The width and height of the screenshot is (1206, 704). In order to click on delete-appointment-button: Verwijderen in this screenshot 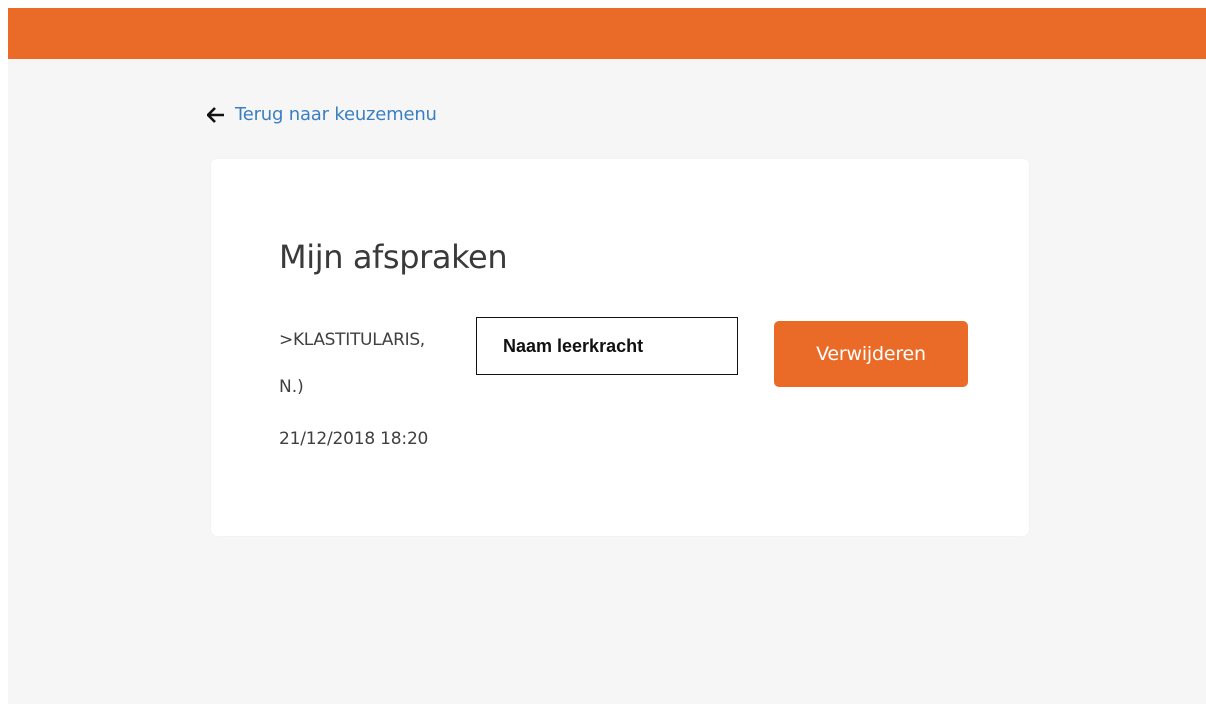, I will do `click(871, 354)`.